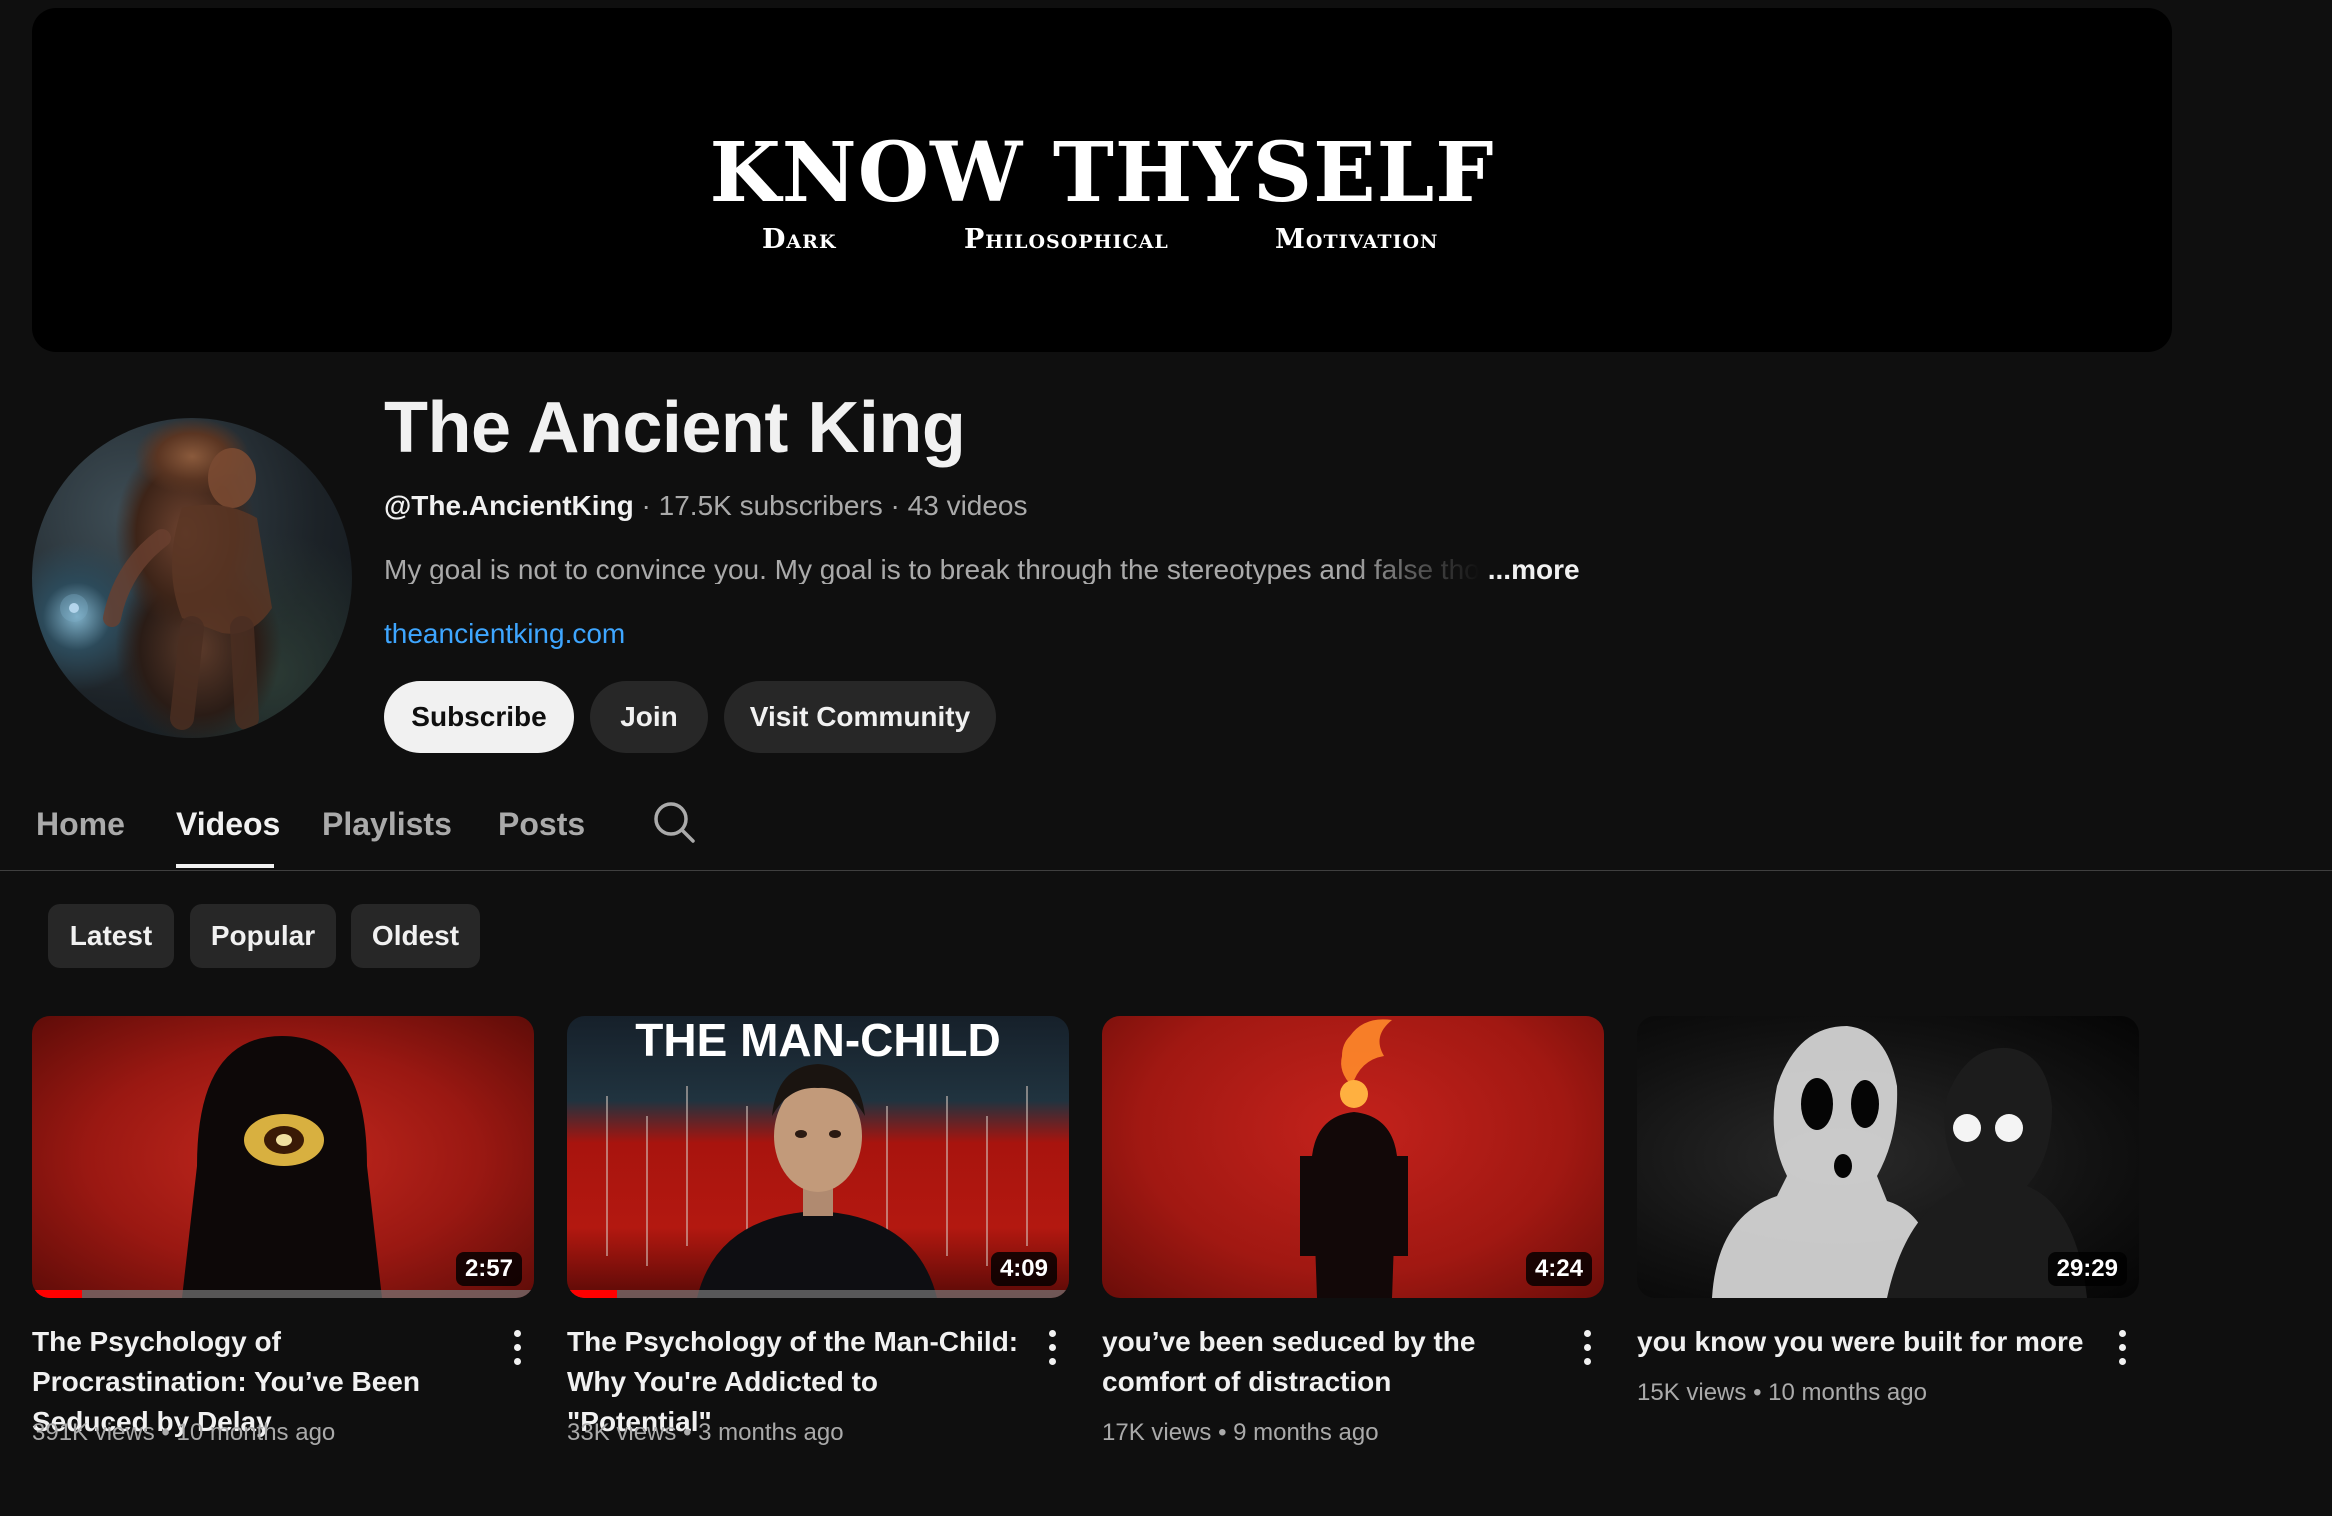  What do you see at coordinates (1066, 239) in the screenshot?
I see `banner-subtitle-center: Philosophical` at bounding box center [1066, 239].